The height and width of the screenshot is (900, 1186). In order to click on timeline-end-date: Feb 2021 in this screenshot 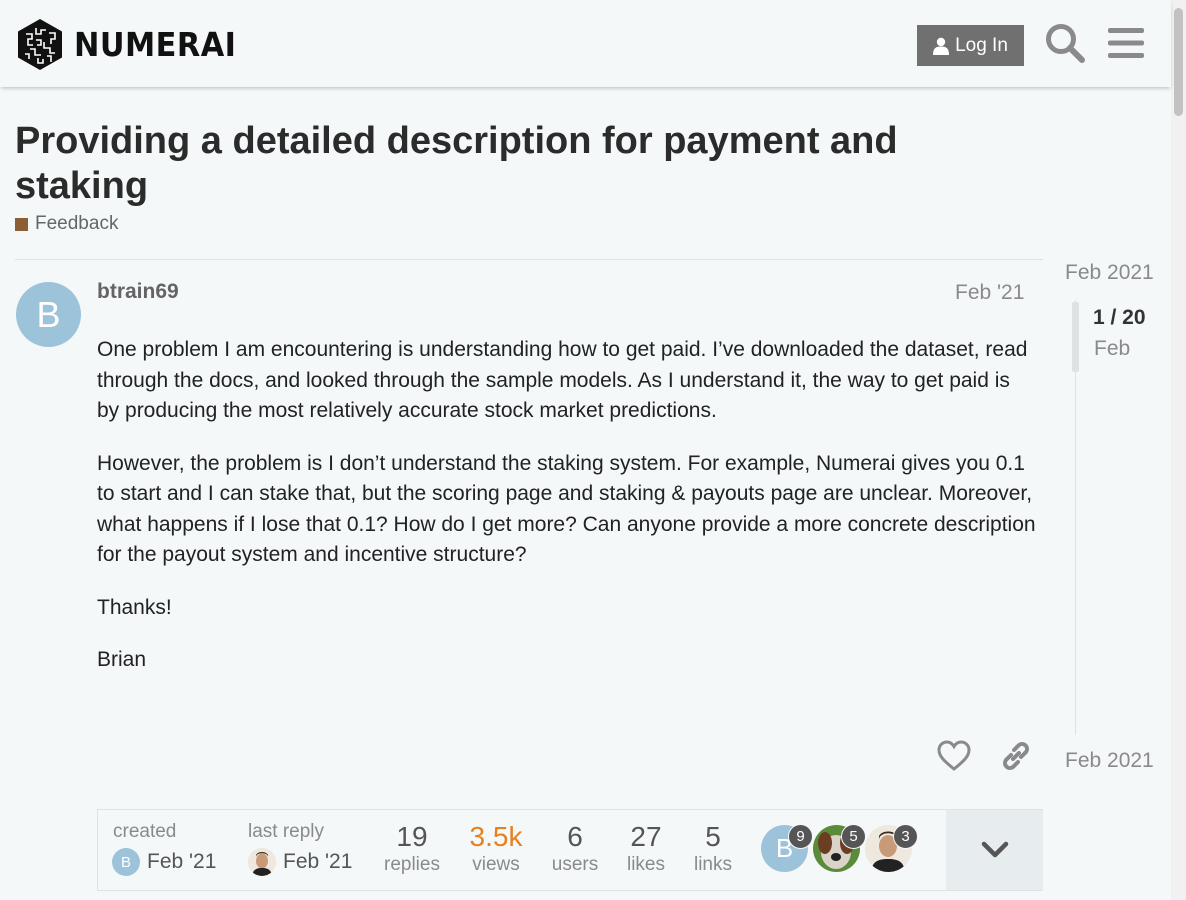, I will do `click(1109, 761)`.